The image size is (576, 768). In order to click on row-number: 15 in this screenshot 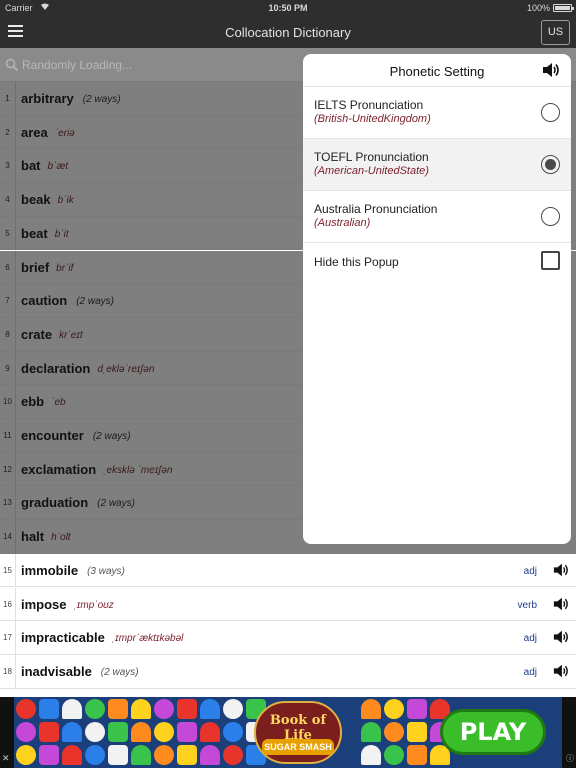, I will do `click(8, 570)`.